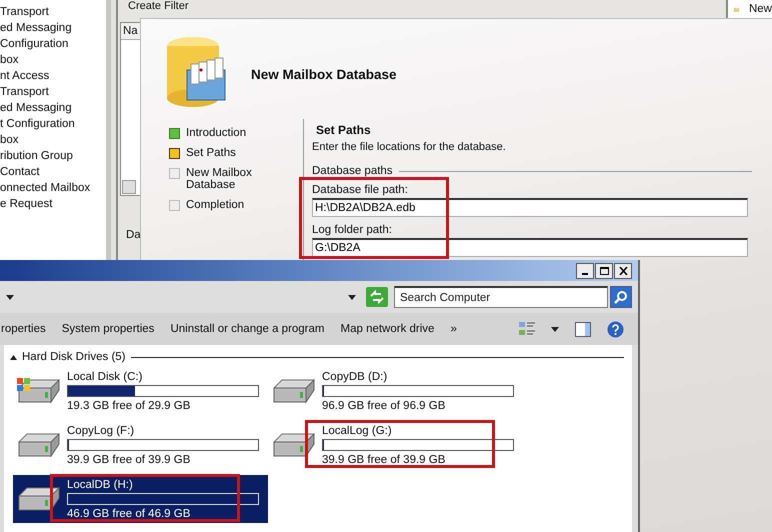 This screenshot has height=532, width=772. I want to click on column-header: Na, so click(131, 31).